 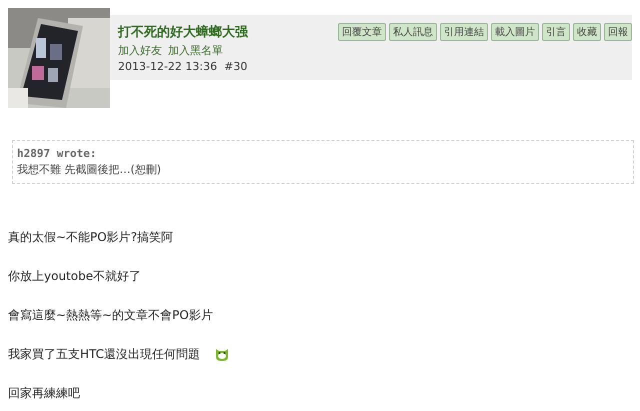 What do you see at coordinates (104, 354) in the screenshot?
I see `post-text: 我家買了五支HTC還沒出現任何問題` at bounding box center [104, 354].